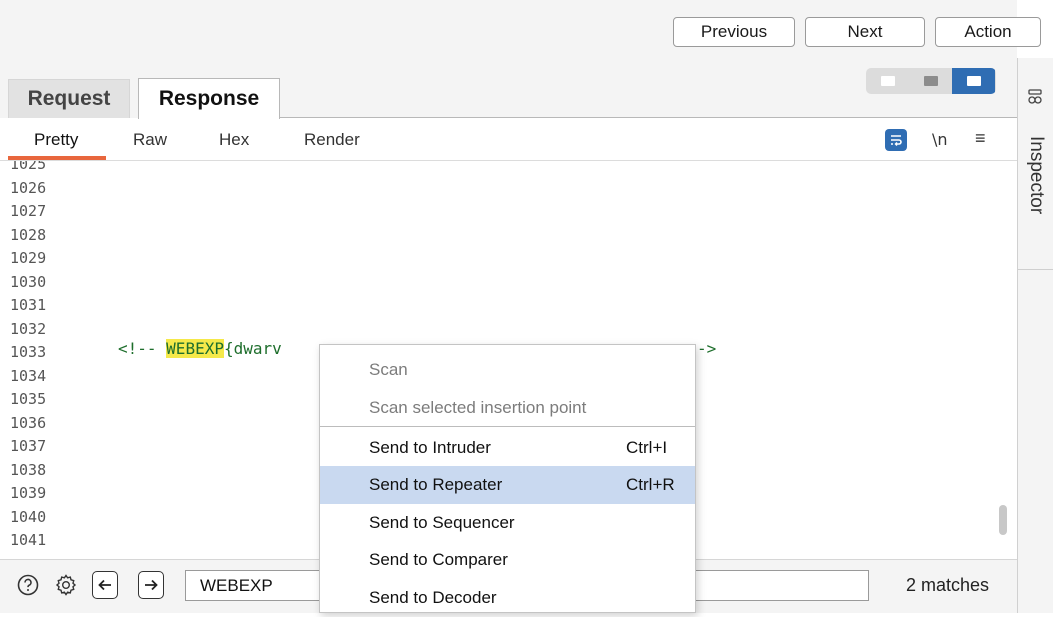  Describe the element at coordinates (508, 88) in the screenshot. I see `message-tabs: Request Response` at that location.